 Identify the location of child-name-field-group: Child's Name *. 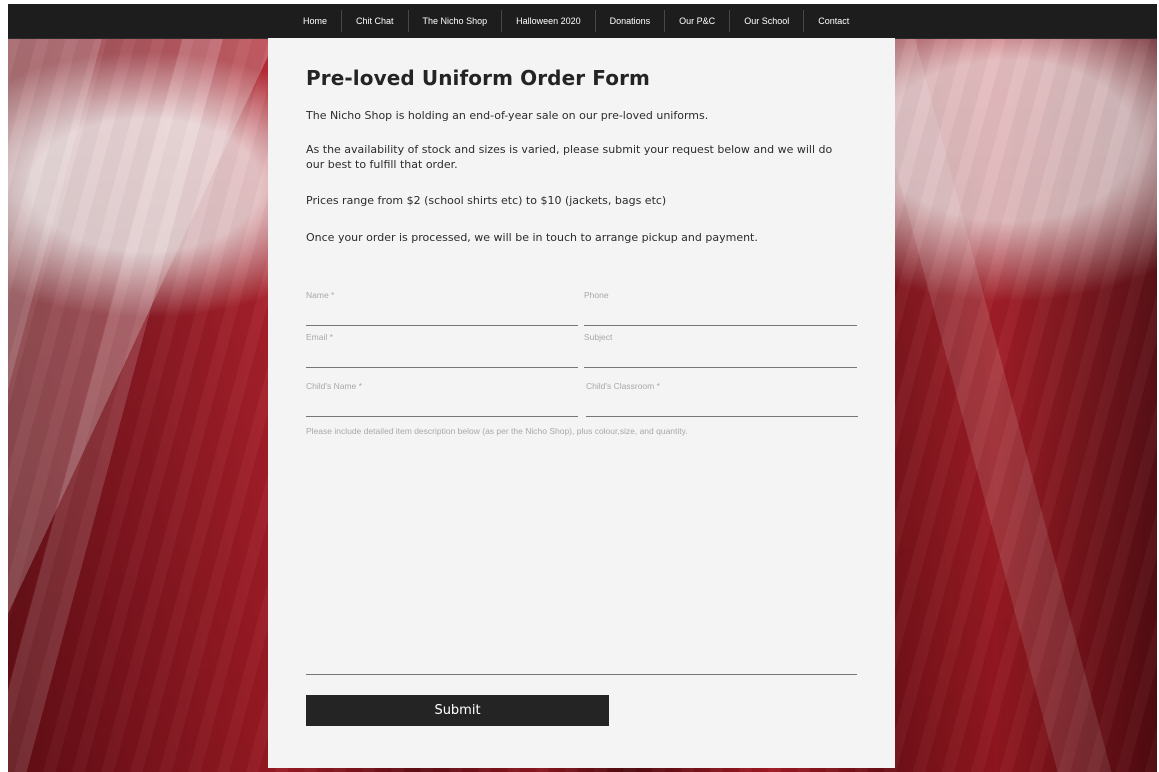
(442, 401).